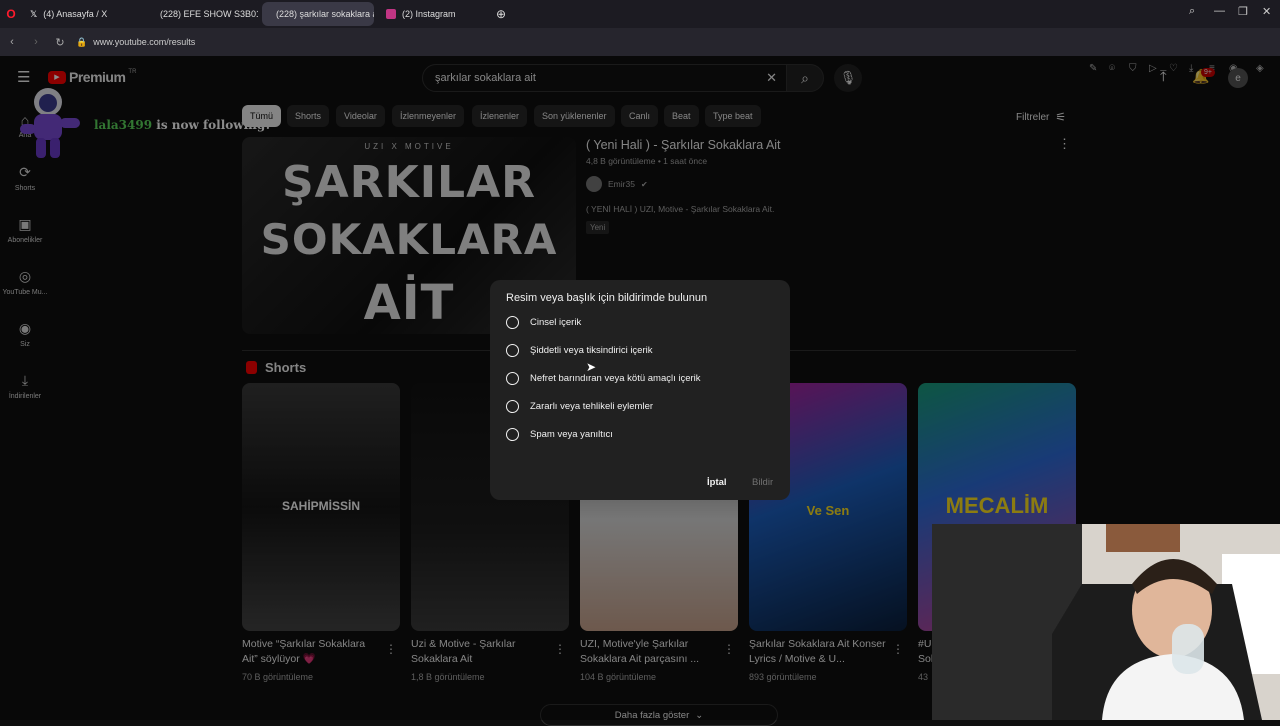 Image resolution: width=1280 pixels, height=726 pixels. Describe the element at coordinates (34, 14) in the screenshot. I see `x-logo-icon: 𝕏` at that location.